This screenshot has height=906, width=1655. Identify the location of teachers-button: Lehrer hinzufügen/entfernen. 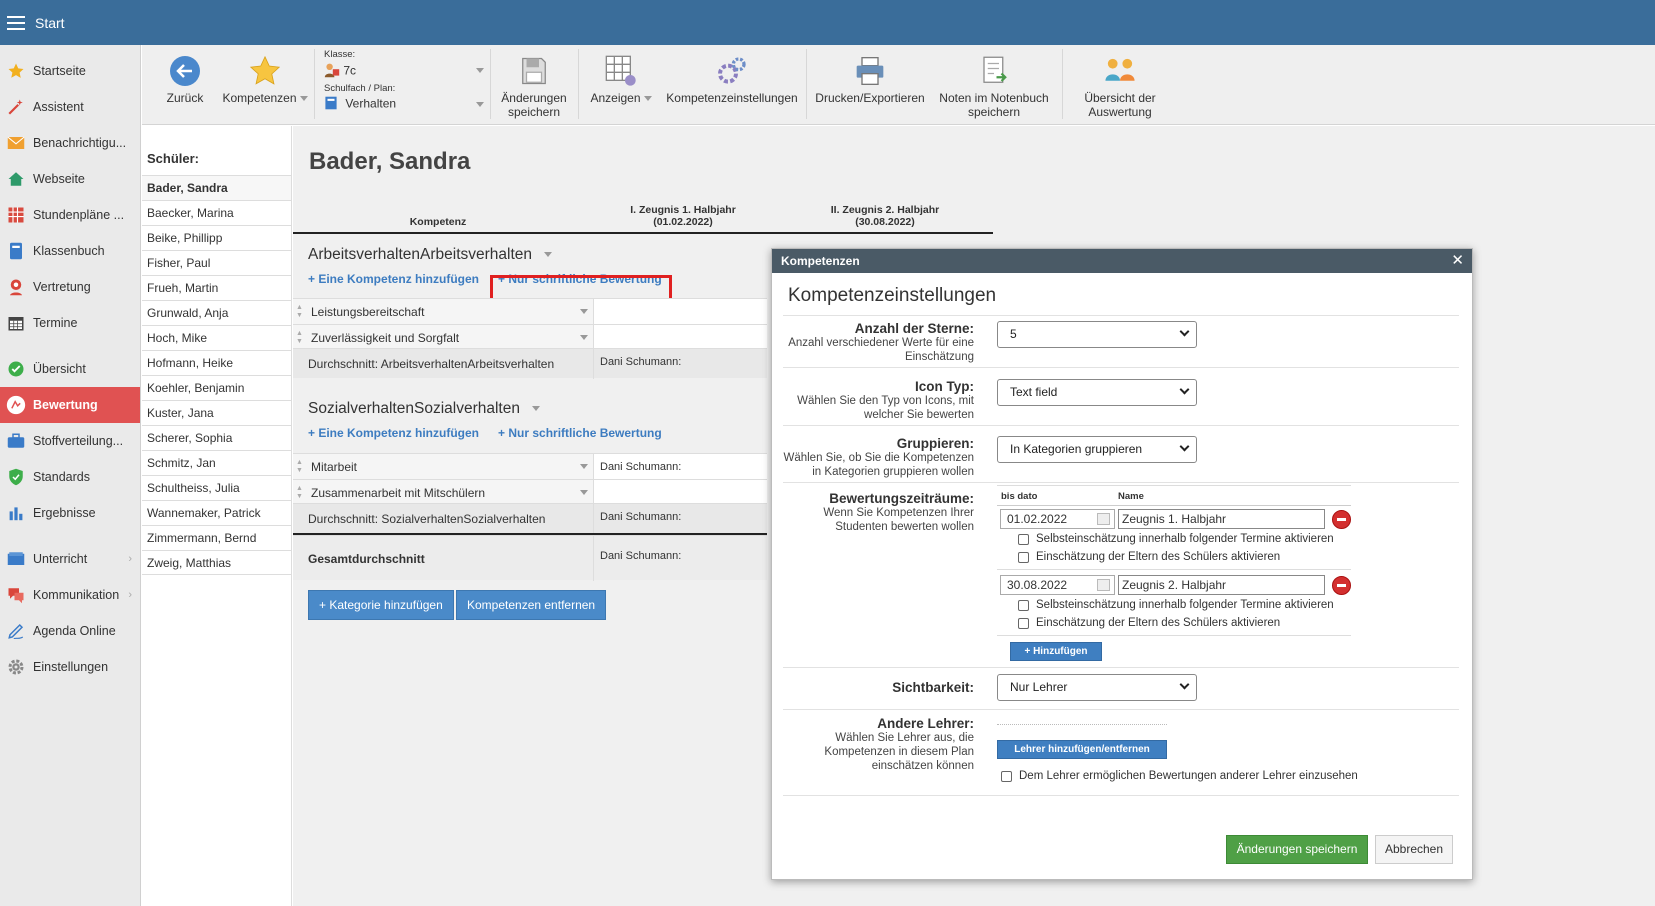
(1082, 749).